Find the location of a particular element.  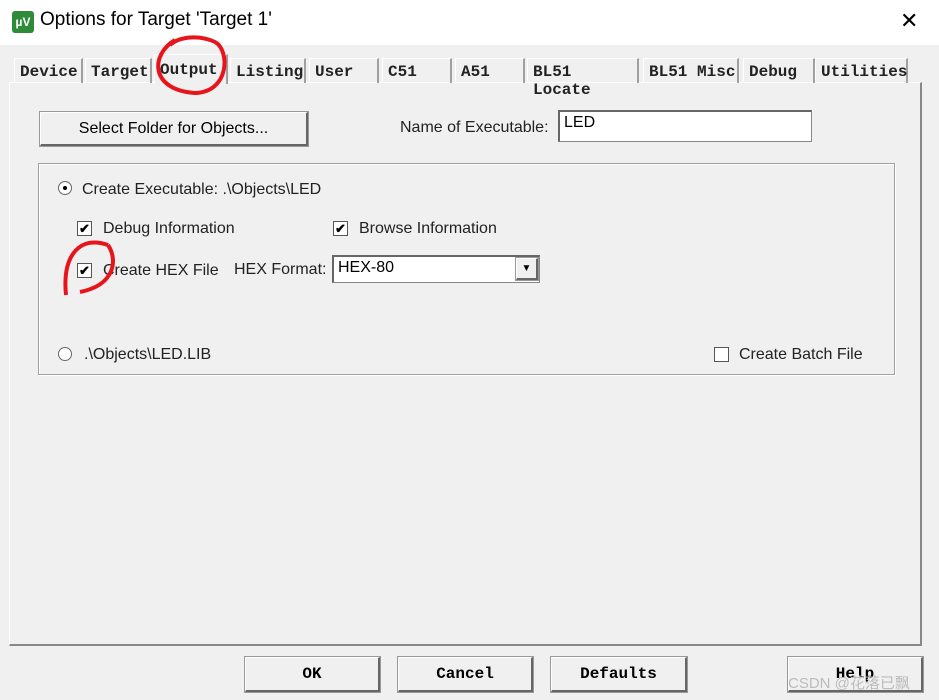

hex-format-value: HEX-80 is located at coordinates (366, 267).